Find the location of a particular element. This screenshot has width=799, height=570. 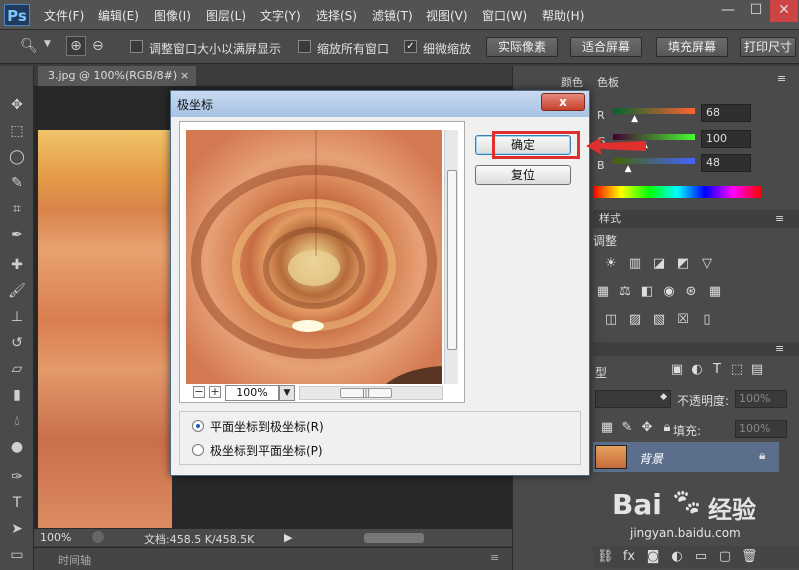

hue-saturation-icon: ▦ is located at coordinates (603, 292).